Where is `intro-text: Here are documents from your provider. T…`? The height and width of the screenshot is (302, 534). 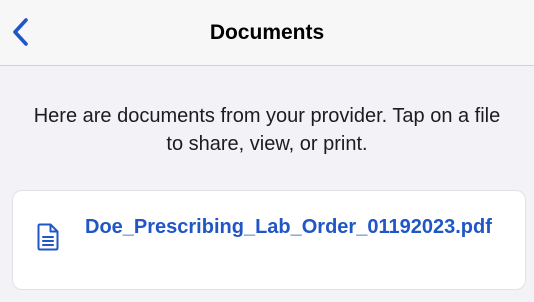 intro-text: Here are documents from your provider. T… is located at coordinates (267, 130).